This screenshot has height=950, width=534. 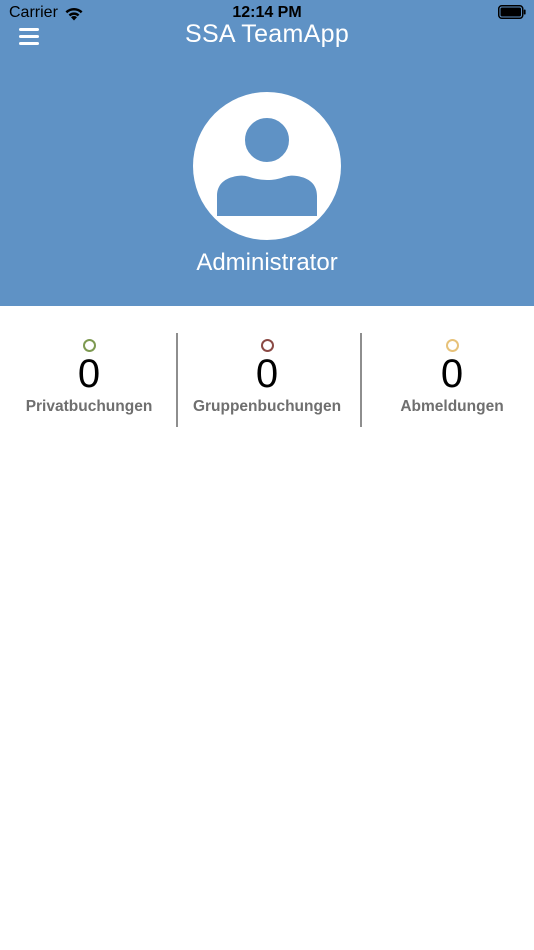 I want to click on user-silhouette-icon, so click(x=267, y=166).